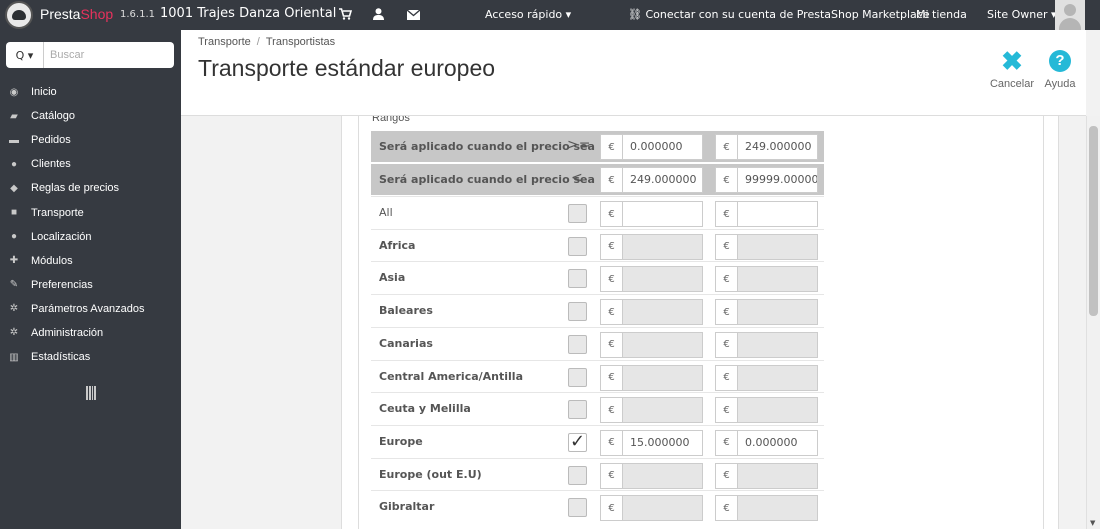 The image size is (1100, 529). I want to click on scrollbar-thumb, so click(1093, 221).